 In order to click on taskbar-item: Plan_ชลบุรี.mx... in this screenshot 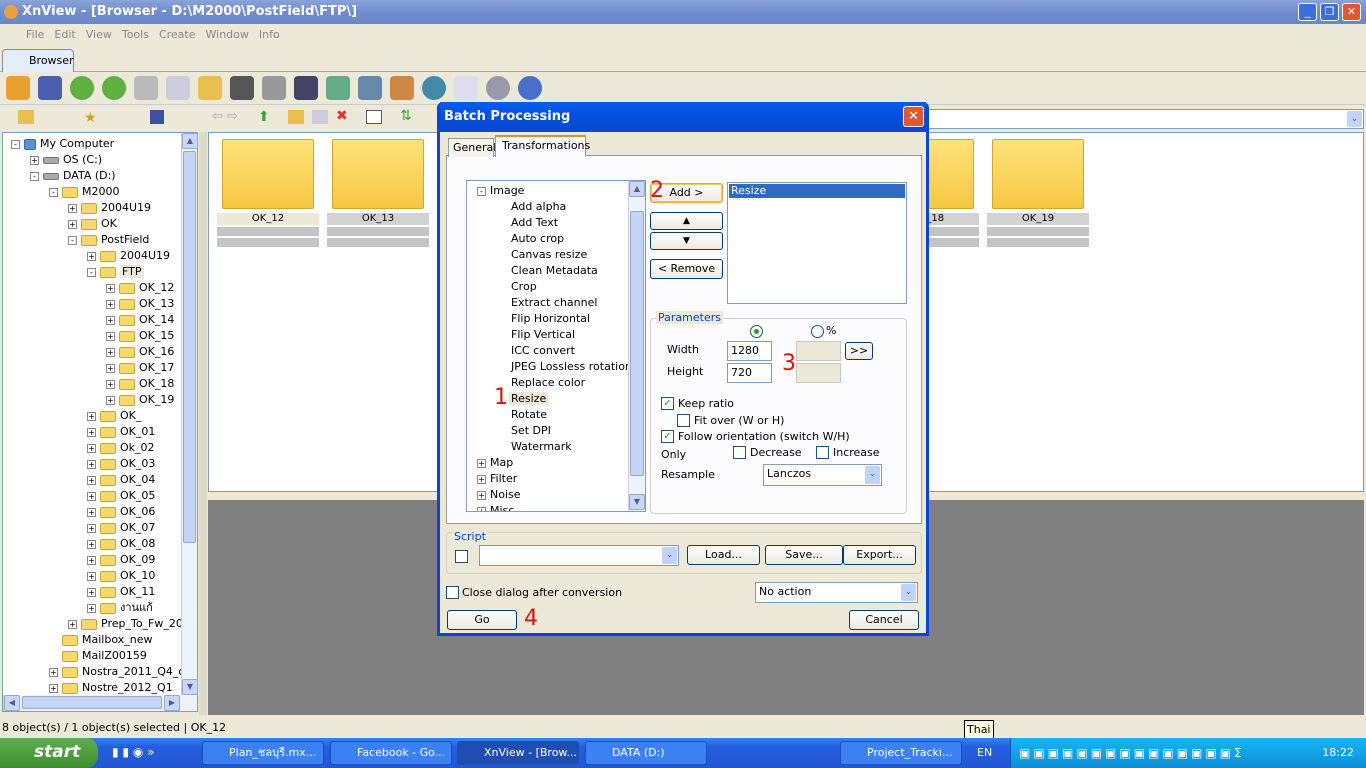, I will do `click(263, 753)`.